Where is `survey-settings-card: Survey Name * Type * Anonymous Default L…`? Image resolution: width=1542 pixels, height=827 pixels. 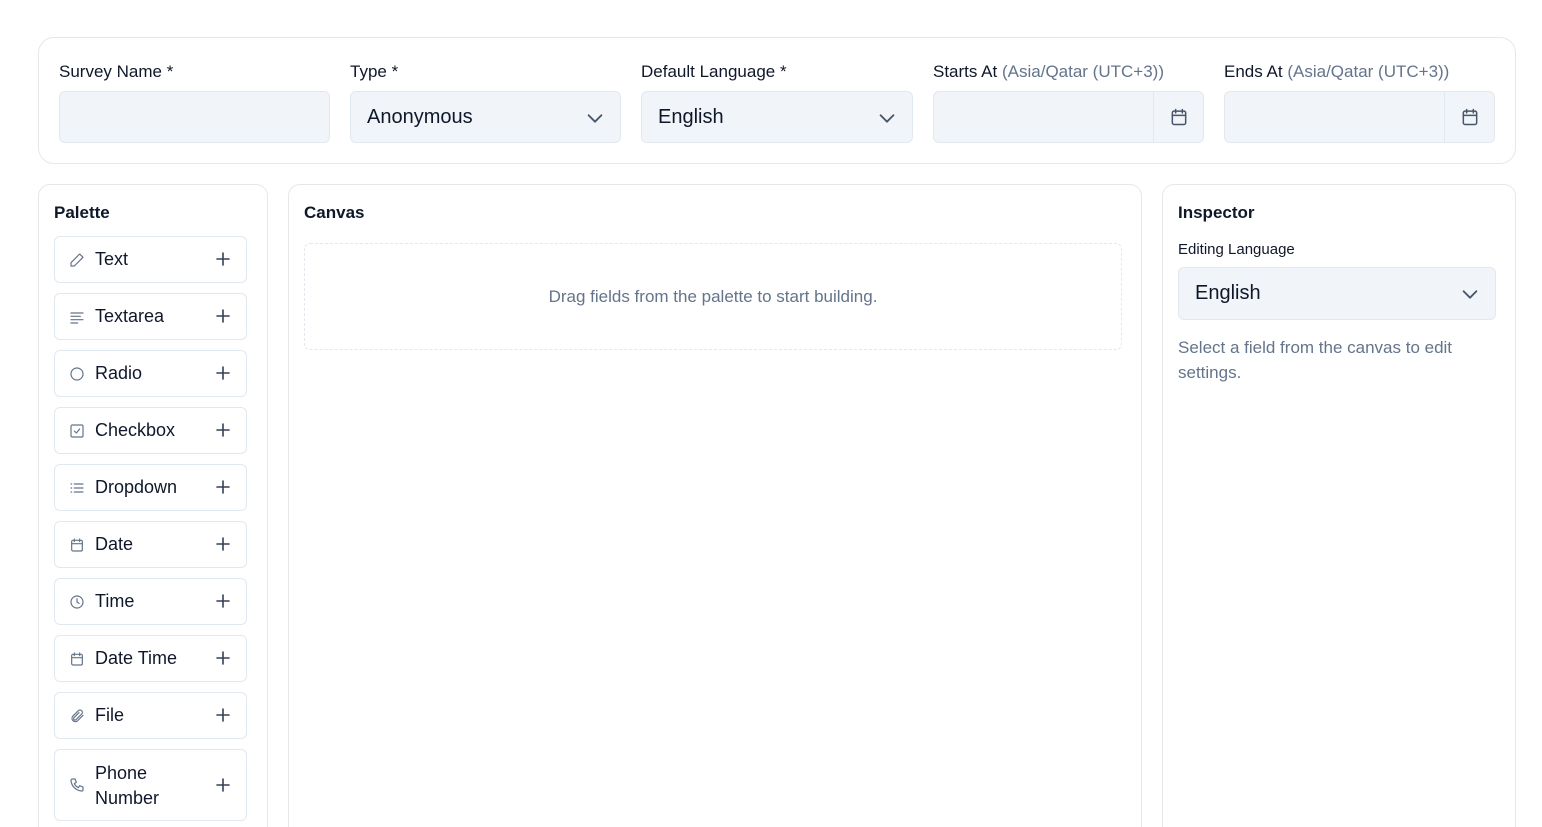 survey-settings-card: Survey Name * Type * Anonymous Default L… is located at coordinates (777, 100).